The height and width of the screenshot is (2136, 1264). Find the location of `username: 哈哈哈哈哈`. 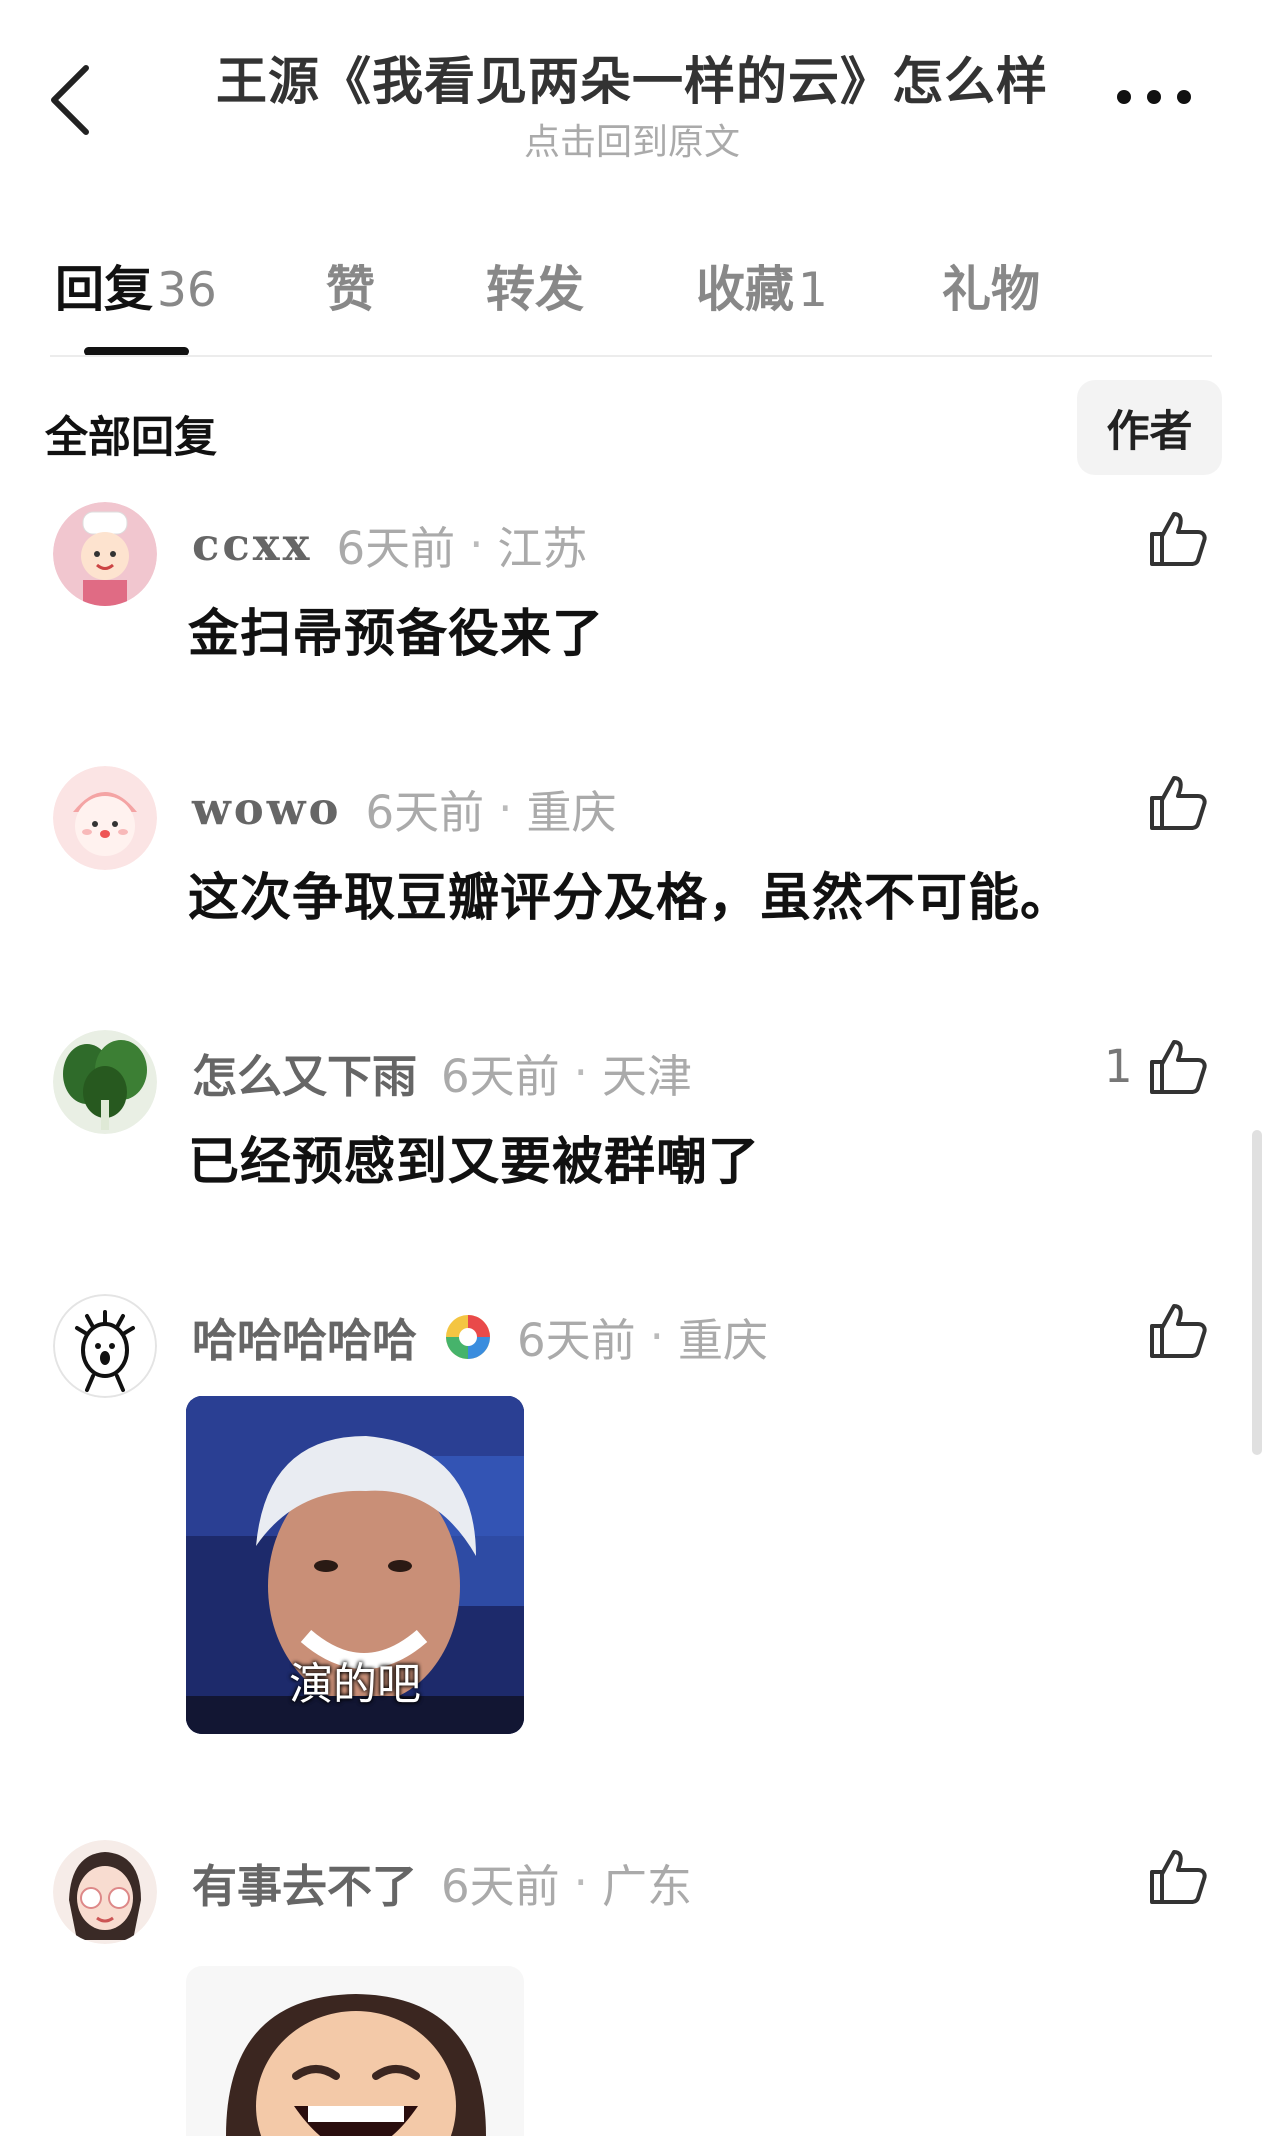

username: 哈哈哈哈哈 is located at coordinates (304, 1336).